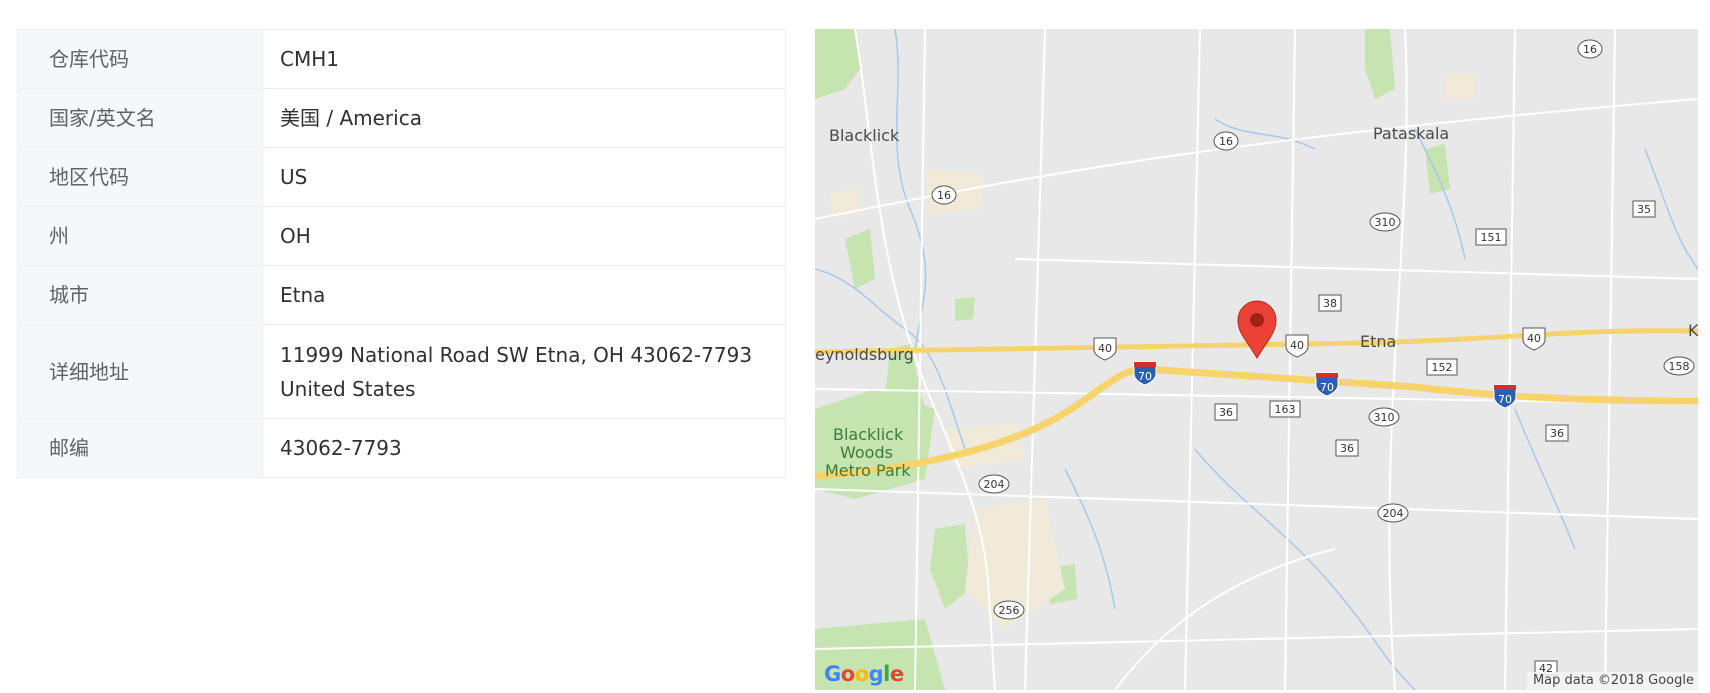 The width and height of the screenshot is (1710, 693). I want to click on label-state: 州, so click(140, 236).